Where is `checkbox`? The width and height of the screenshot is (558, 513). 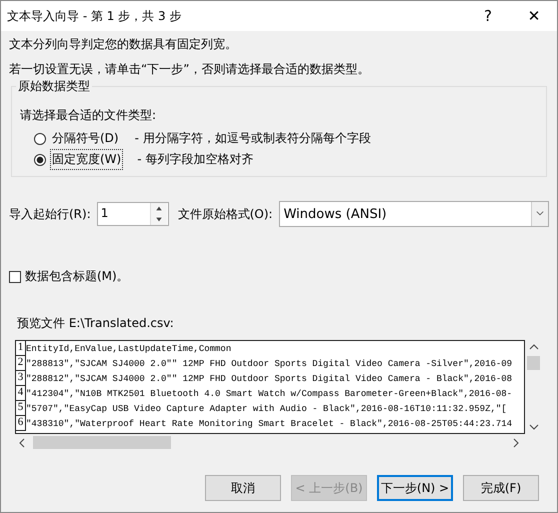
checkbox is located at coordinates (15, 276).